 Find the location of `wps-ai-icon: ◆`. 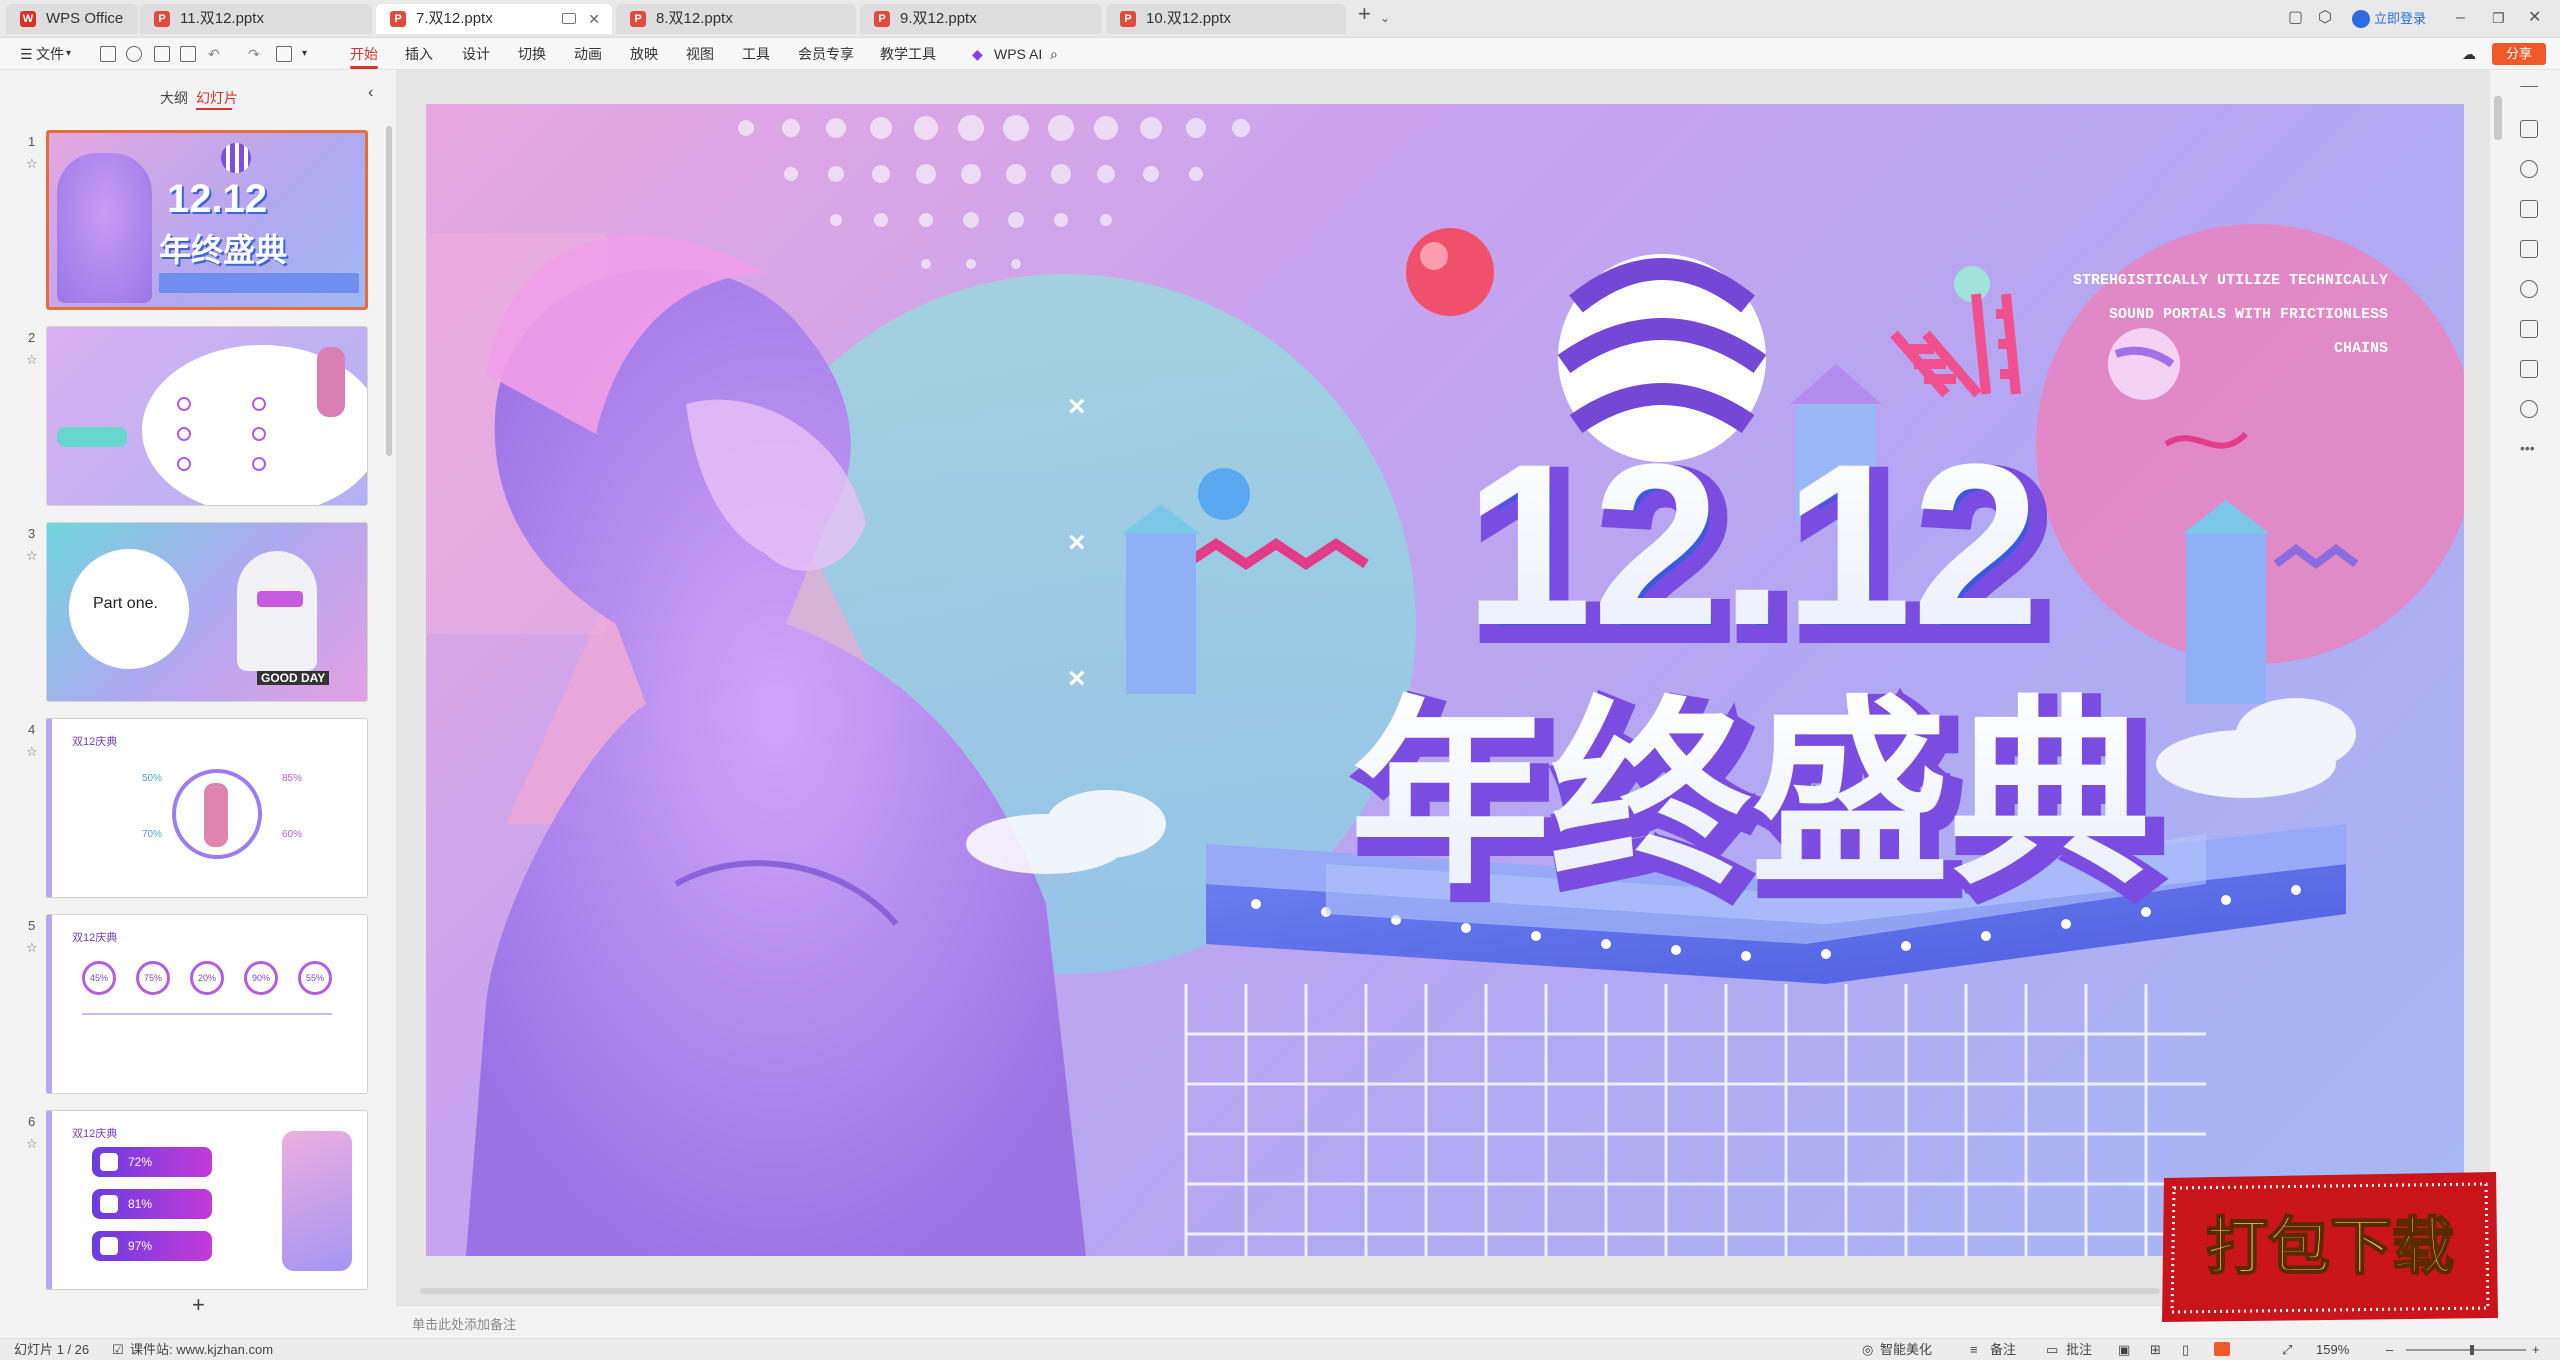

wps-ai-icon: ◆ is located at coordinates (977, 54).